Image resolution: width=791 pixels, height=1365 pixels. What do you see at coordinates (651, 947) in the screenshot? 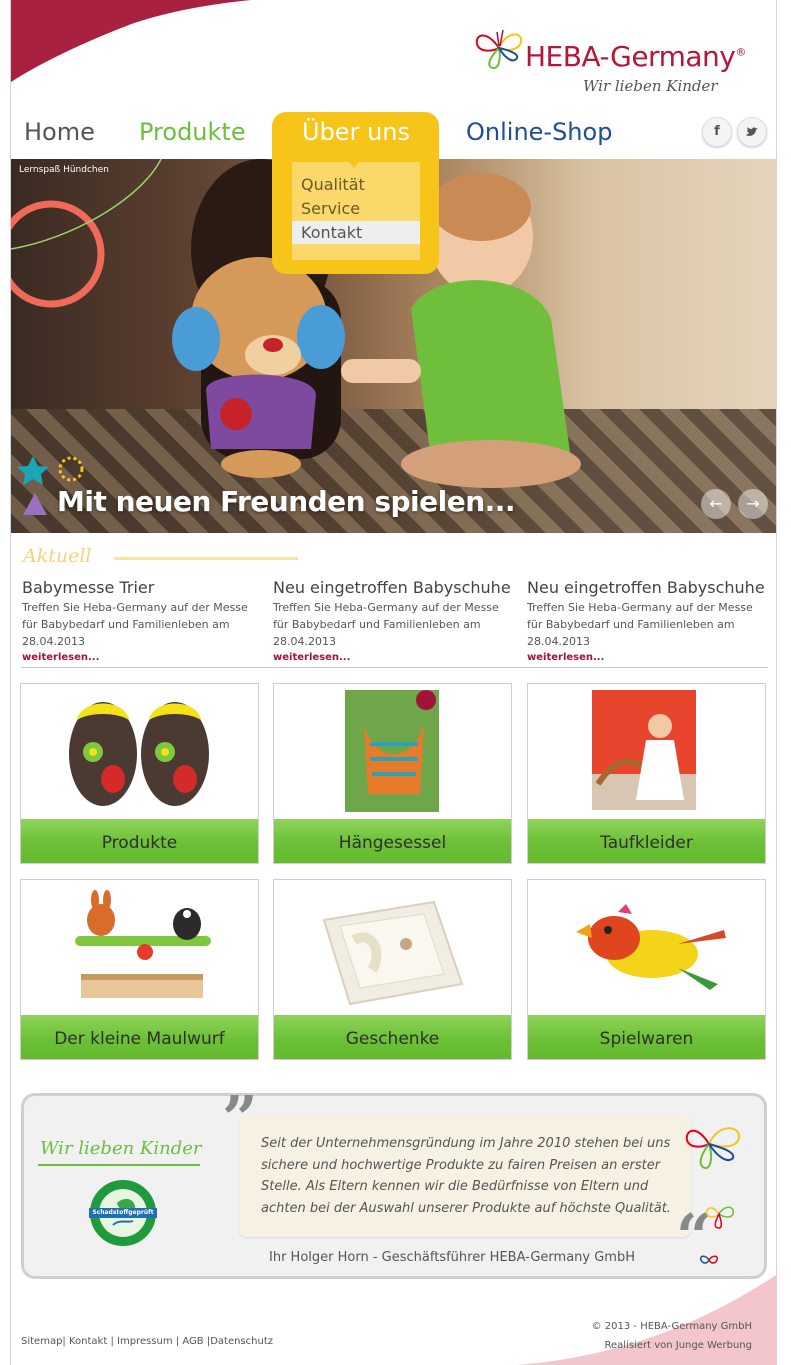
I see `wooden-bird-toy-image` at bounding box center [651, 947].